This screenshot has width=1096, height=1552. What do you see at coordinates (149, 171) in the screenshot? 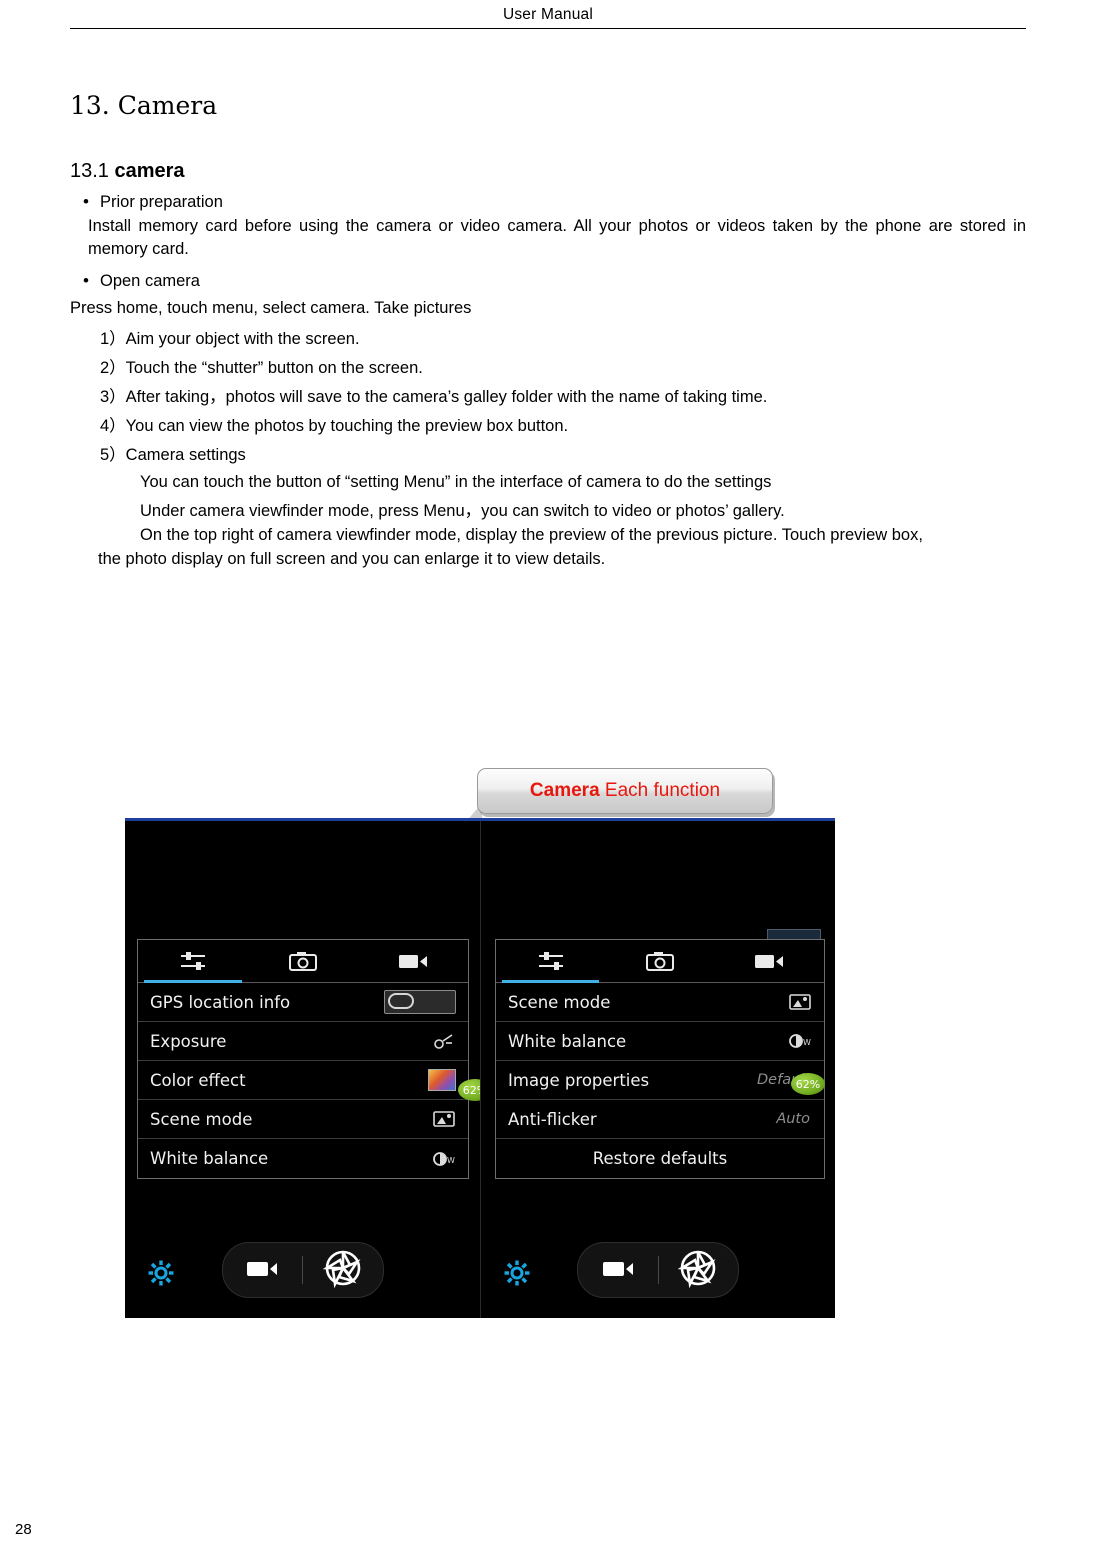
I see `section-title: camera` at bounding box center [149, 171].